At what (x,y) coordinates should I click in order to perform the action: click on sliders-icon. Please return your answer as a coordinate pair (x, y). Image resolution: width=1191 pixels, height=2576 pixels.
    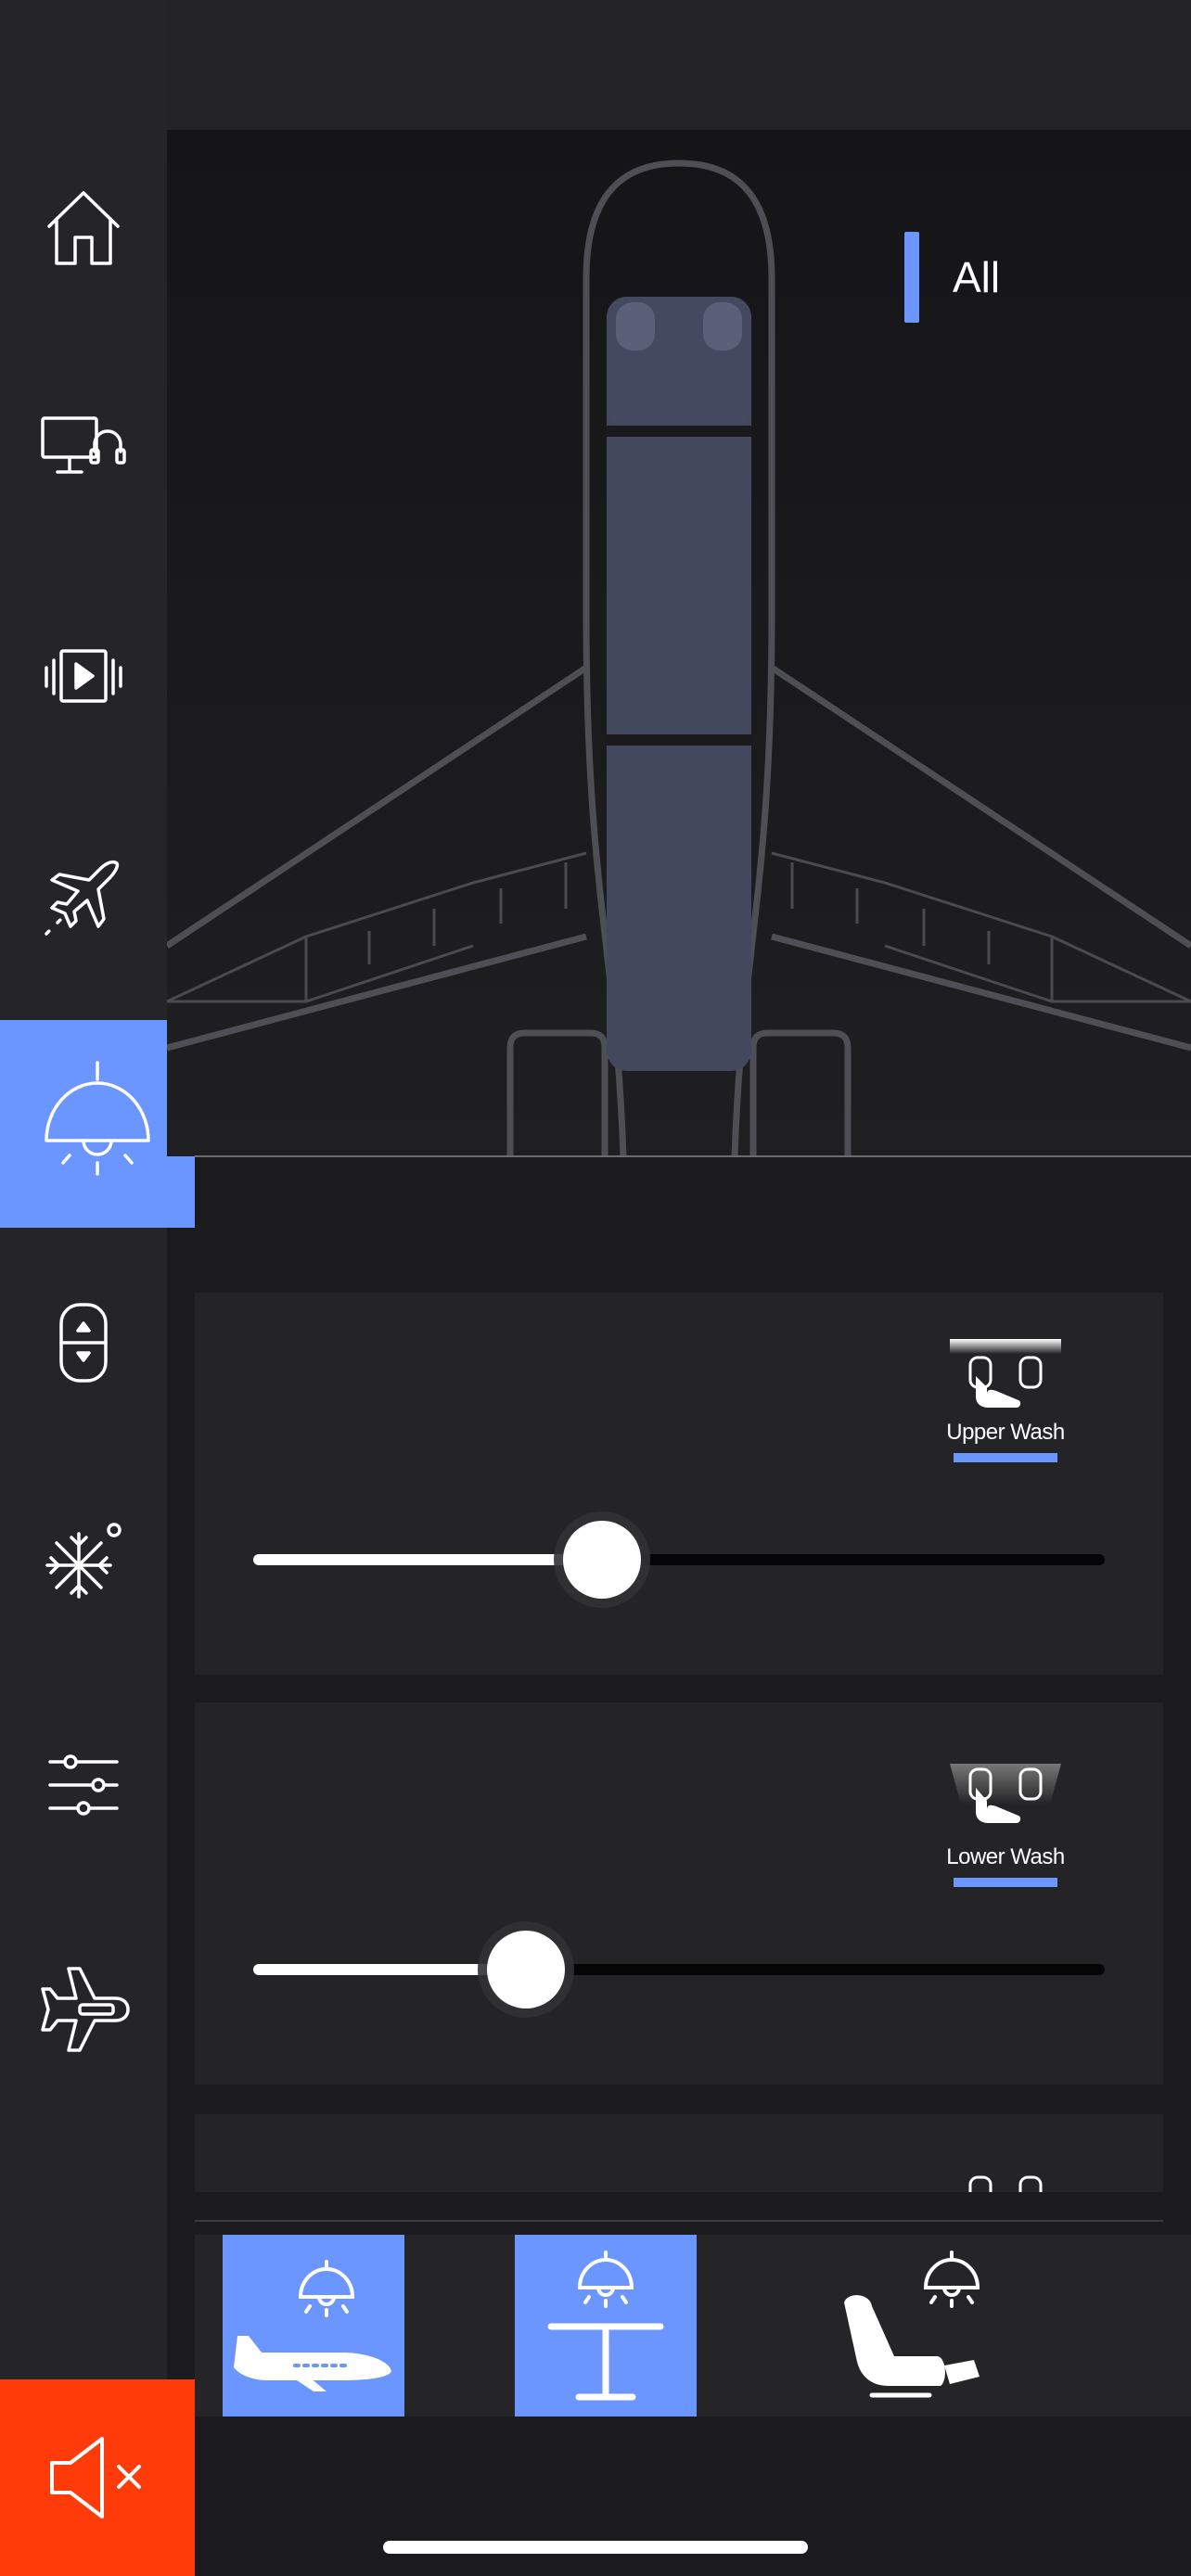
    Looking at the image, I should click on (83, 1785).